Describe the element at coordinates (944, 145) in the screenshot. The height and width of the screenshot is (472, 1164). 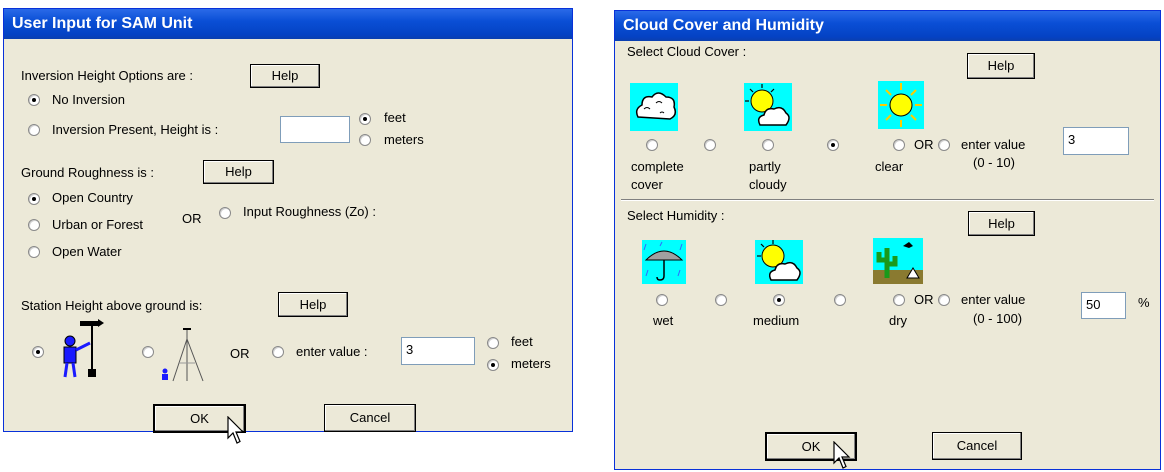
I see `cloud-enter-value-radio` at that location.